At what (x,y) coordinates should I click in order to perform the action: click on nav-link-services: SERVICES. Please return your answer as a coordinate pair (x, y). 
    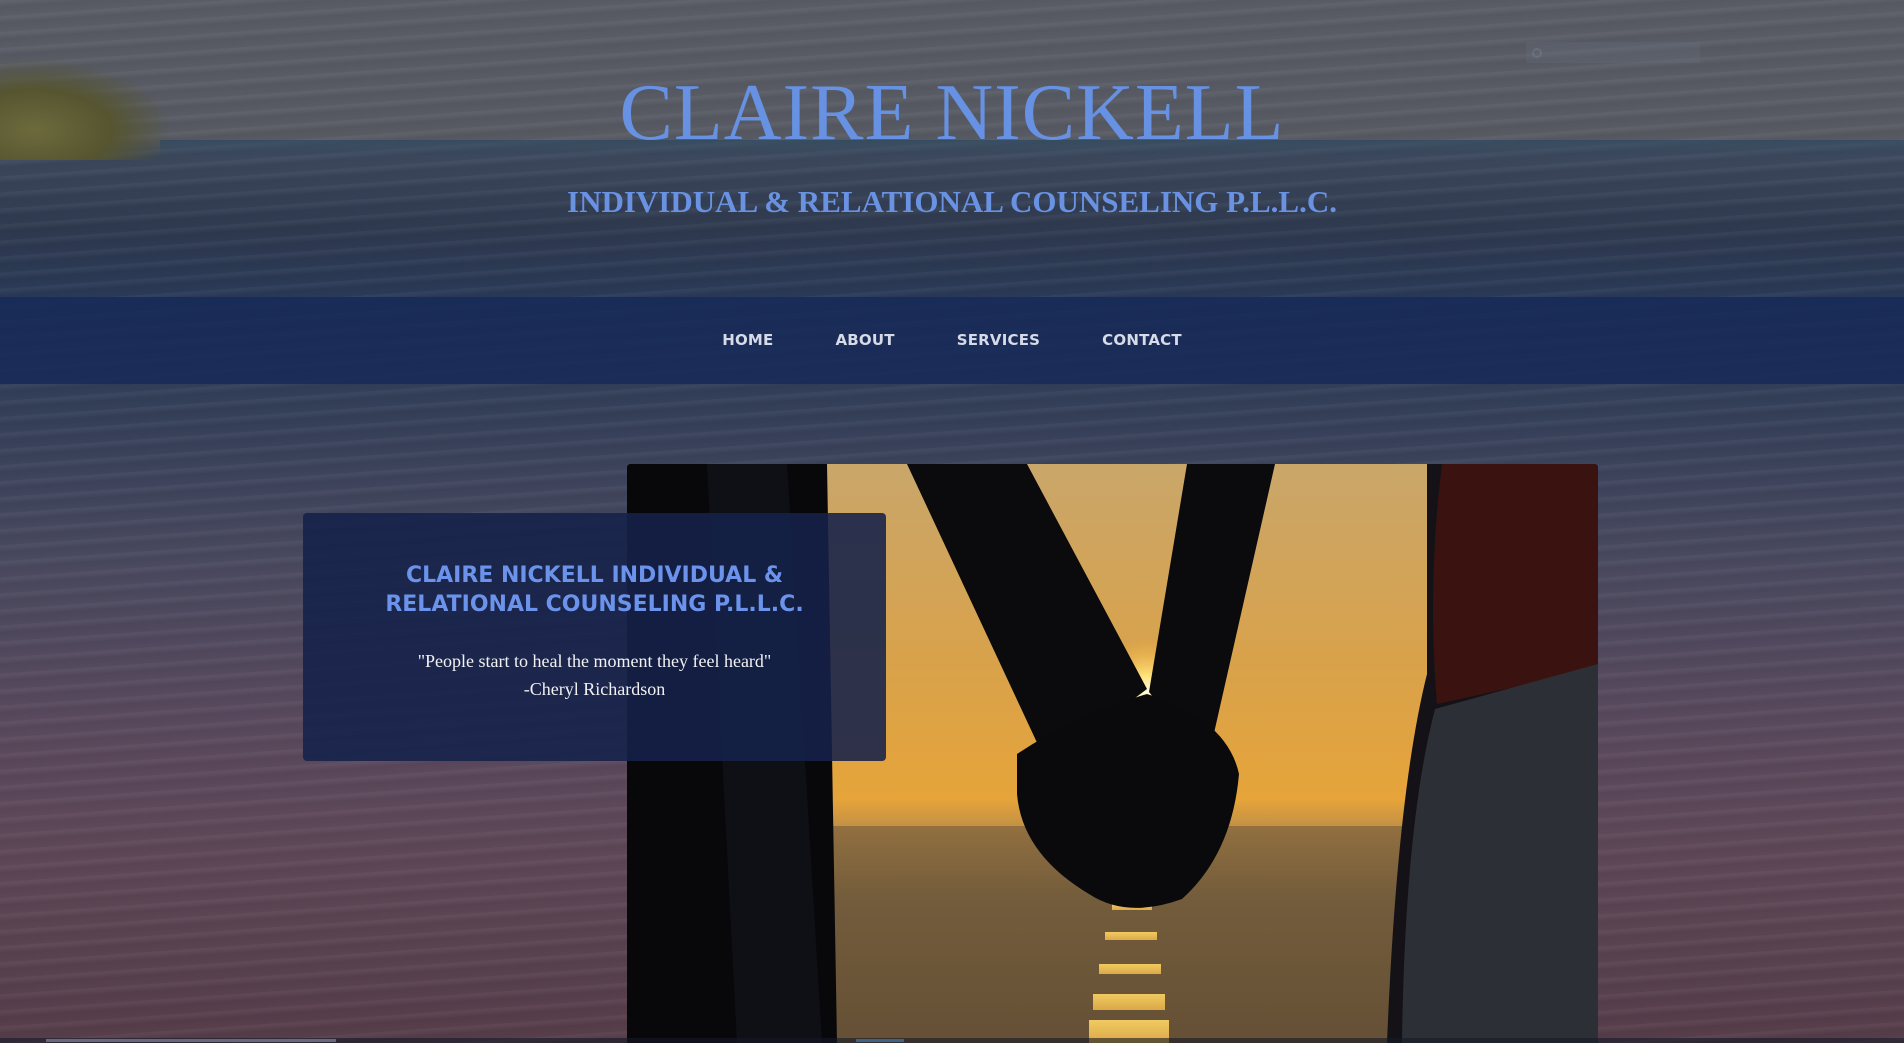
    Looking at the image, I should click on (998, 340).